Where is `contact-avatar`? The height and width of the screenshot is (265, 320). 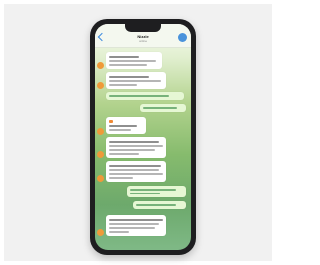
contact-avatar is located at coordinates (182, 37).